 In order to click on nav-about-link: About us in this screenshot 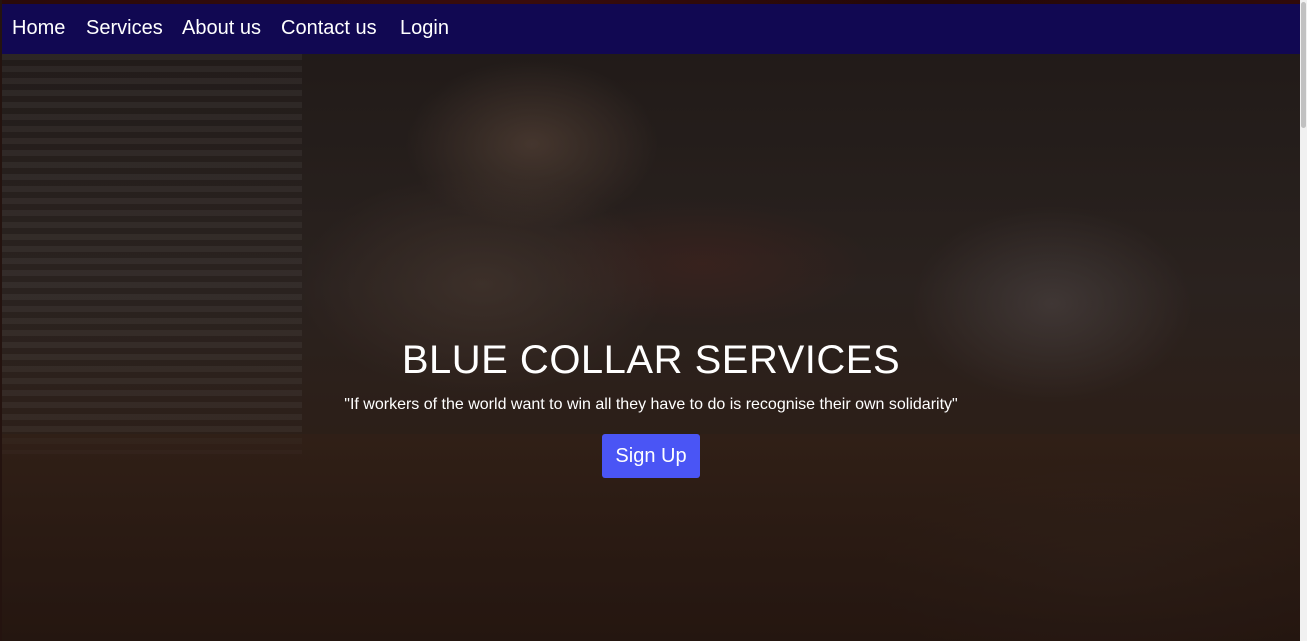, I will do `click(221, 28)`.